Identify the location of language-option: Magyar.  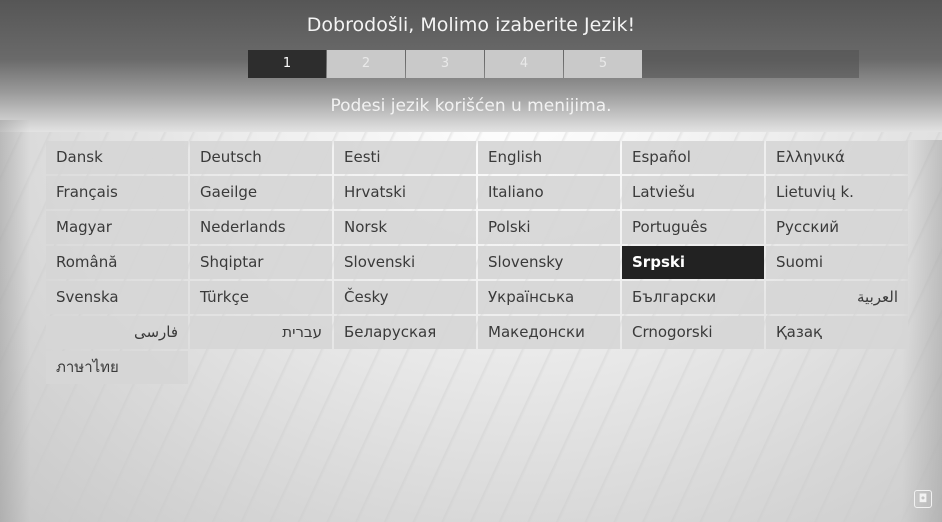
(117, 227).